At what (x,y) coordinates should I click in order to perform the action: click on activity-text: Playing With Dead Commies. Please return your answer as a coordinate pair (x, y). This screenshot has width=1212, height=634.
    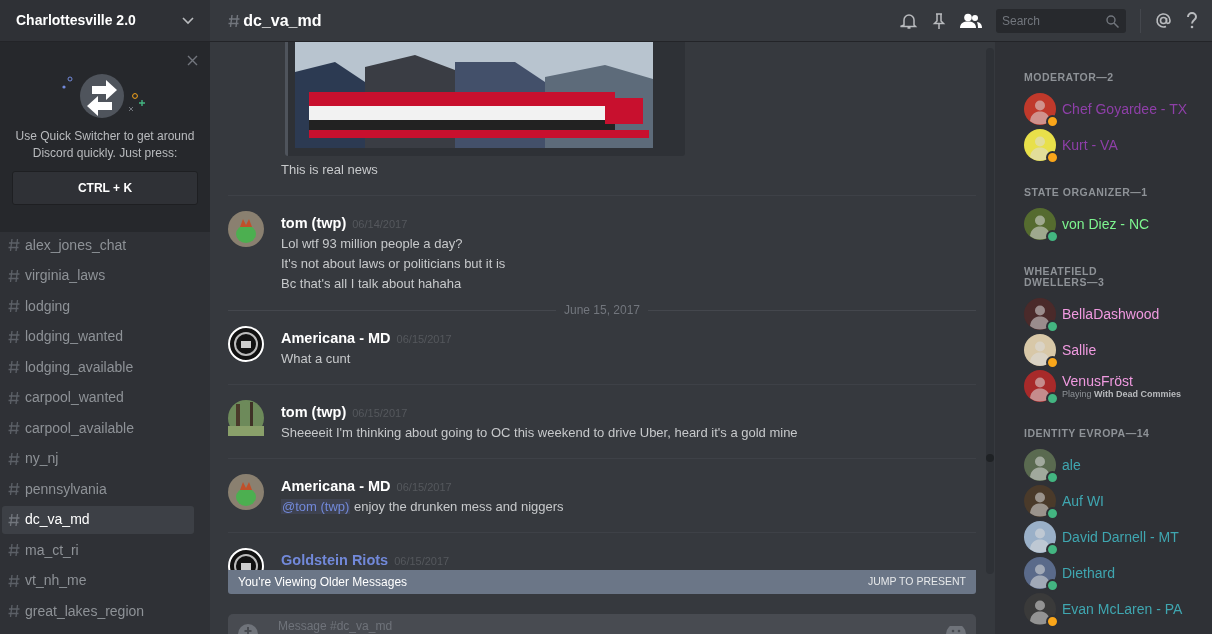
    Looking at the image, I should click on (1121, 394).